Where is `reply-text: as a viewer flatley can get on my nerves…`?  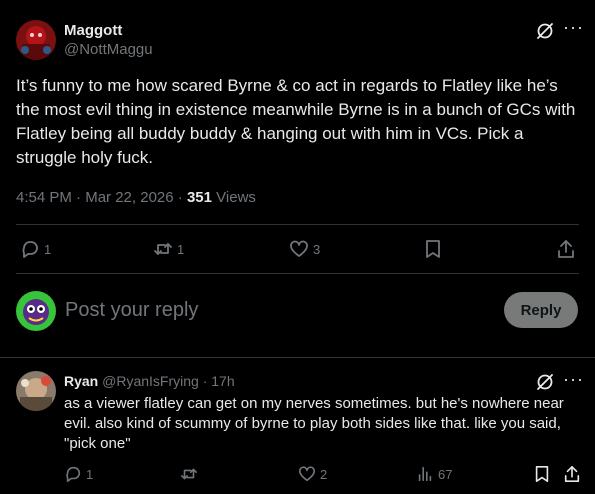
reply-text: as a viewer flatley can get on my nerves… is located at coordinates (314, 423).